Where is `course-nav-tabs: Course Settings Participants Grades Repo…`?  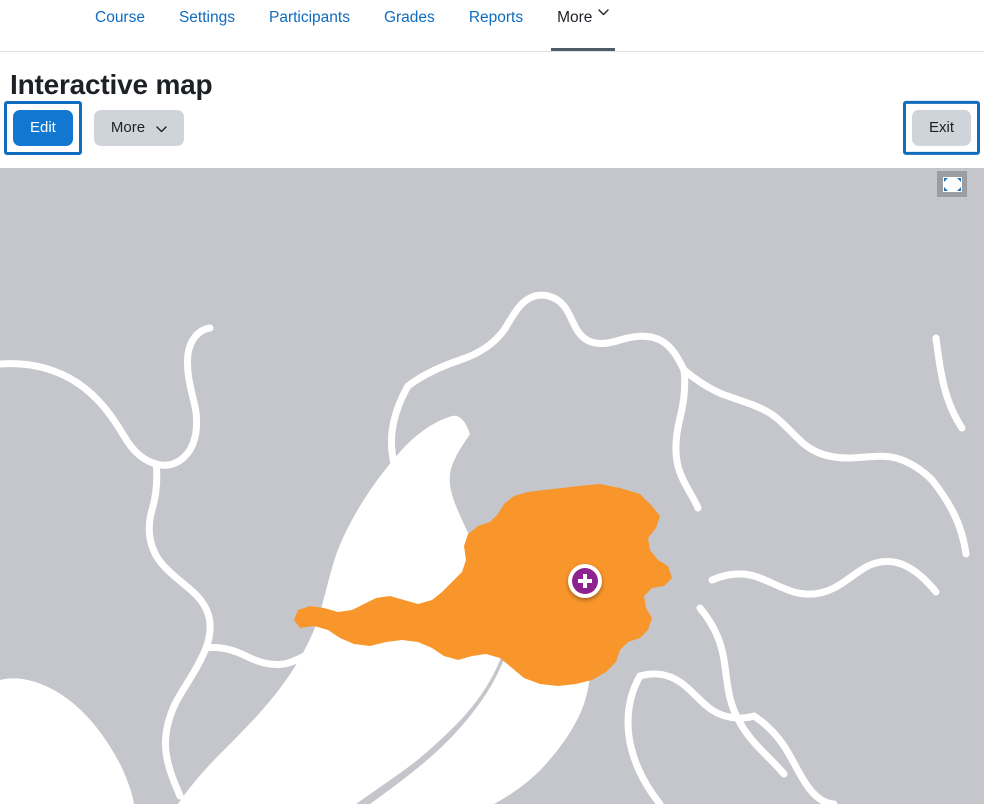
course-nav-tabs: Course Settings Participants Grades Repo… is located at coordinates (492, 26).